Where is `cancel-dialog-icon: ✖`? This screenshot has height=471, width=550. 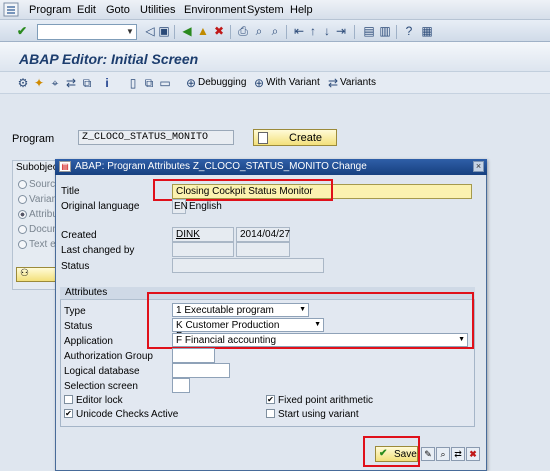 cancel-dialog-icon: ✖ is located at coordinates (473, 454).